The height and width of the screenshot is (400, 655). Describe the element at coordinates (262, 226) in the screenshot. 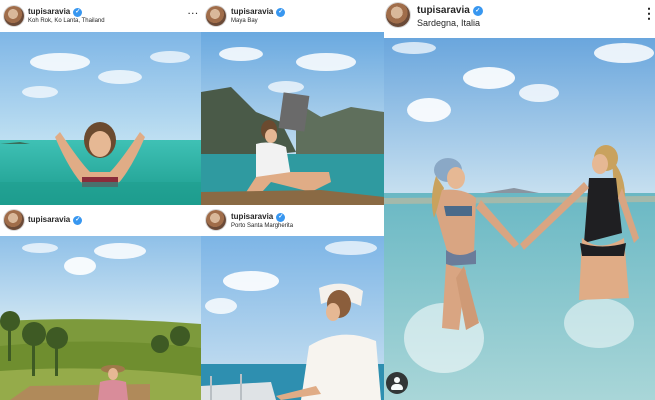

I see `location-link: Porto Santa Margherita` at that location.